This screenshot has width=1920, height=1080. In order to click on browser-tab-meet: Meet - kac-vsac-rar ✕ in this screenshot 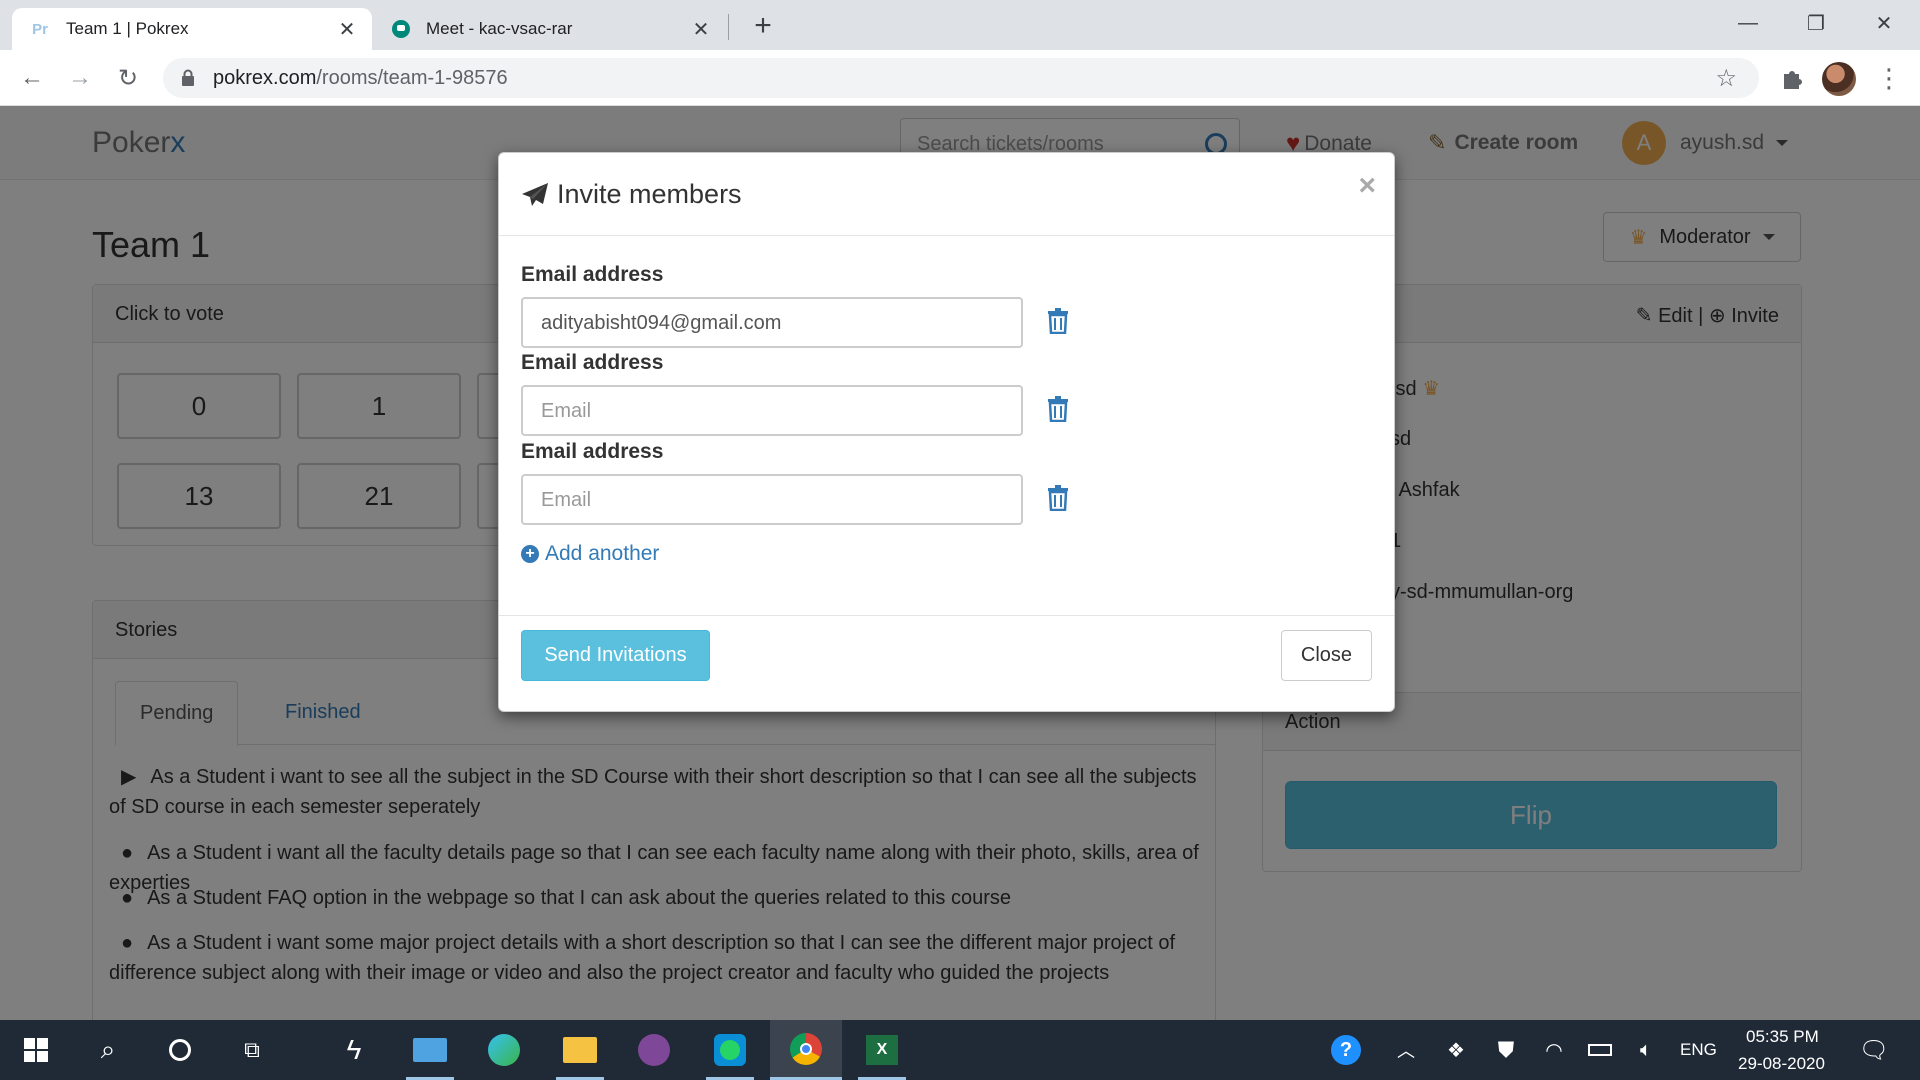, I will do `click(550, 29)`.